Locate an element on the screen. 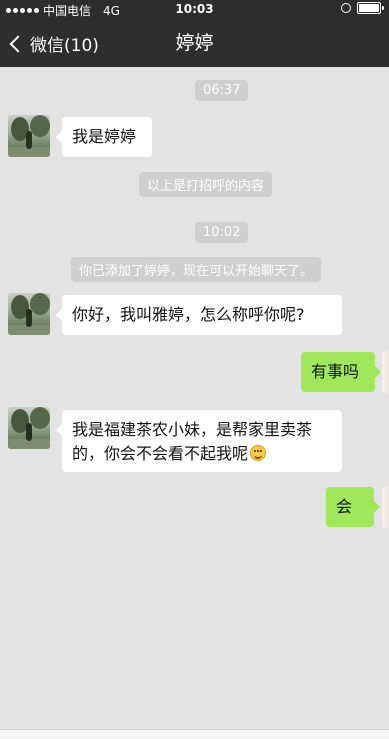 Image resolution: width=389 pixels, height=739 pixels. message-line: 的，你会不会看不起我呢 is located at coordinates (202, 454).